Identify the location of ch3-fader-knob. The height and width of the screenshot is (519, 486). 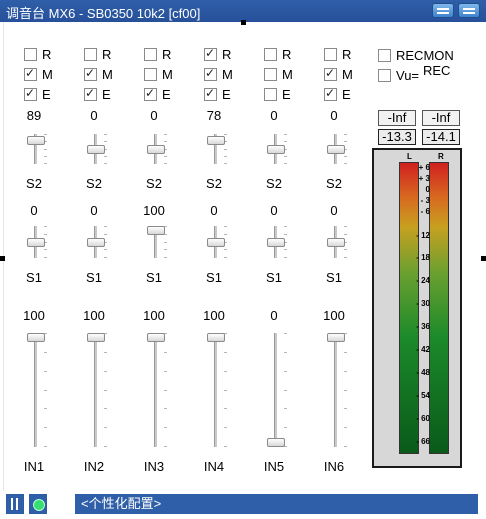
(156, 337).